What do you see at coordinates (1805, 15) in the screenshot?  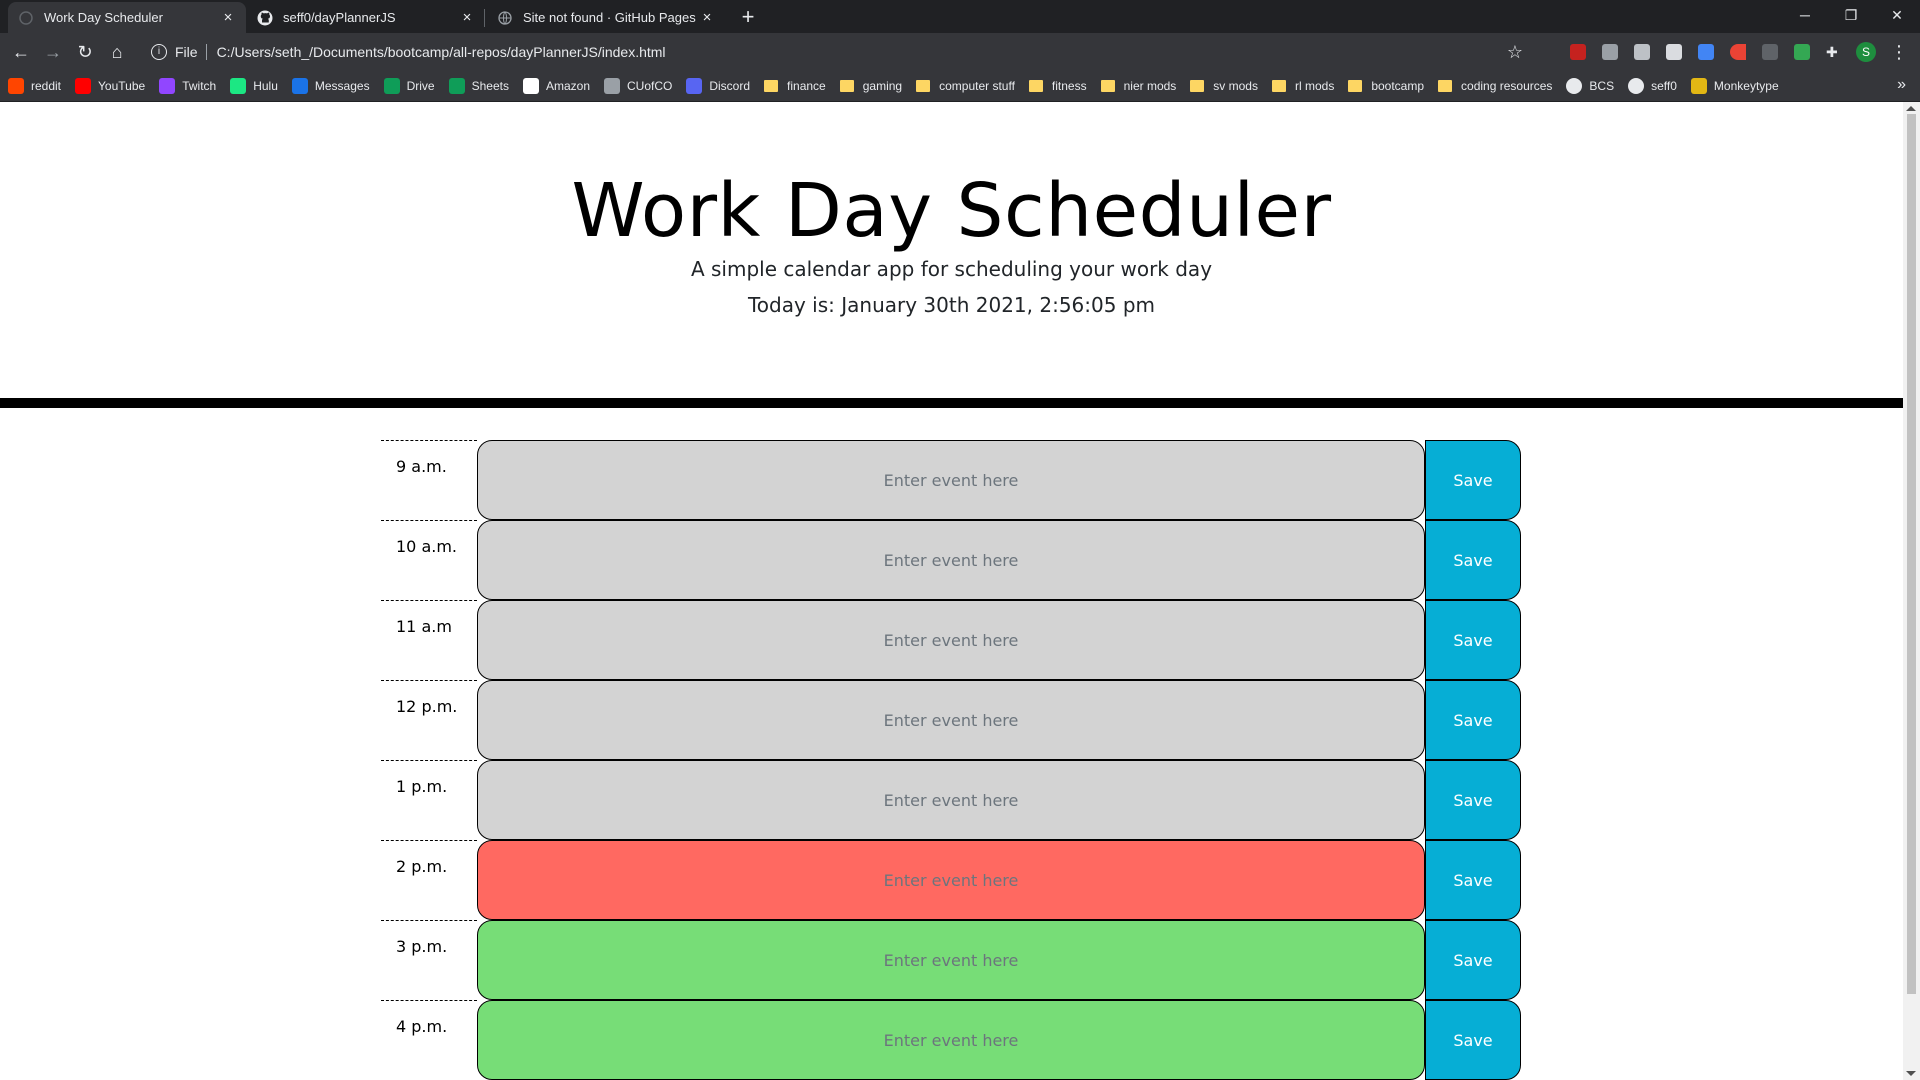 I see `minimize-icon: ─` at bounding box center [1805, 15].